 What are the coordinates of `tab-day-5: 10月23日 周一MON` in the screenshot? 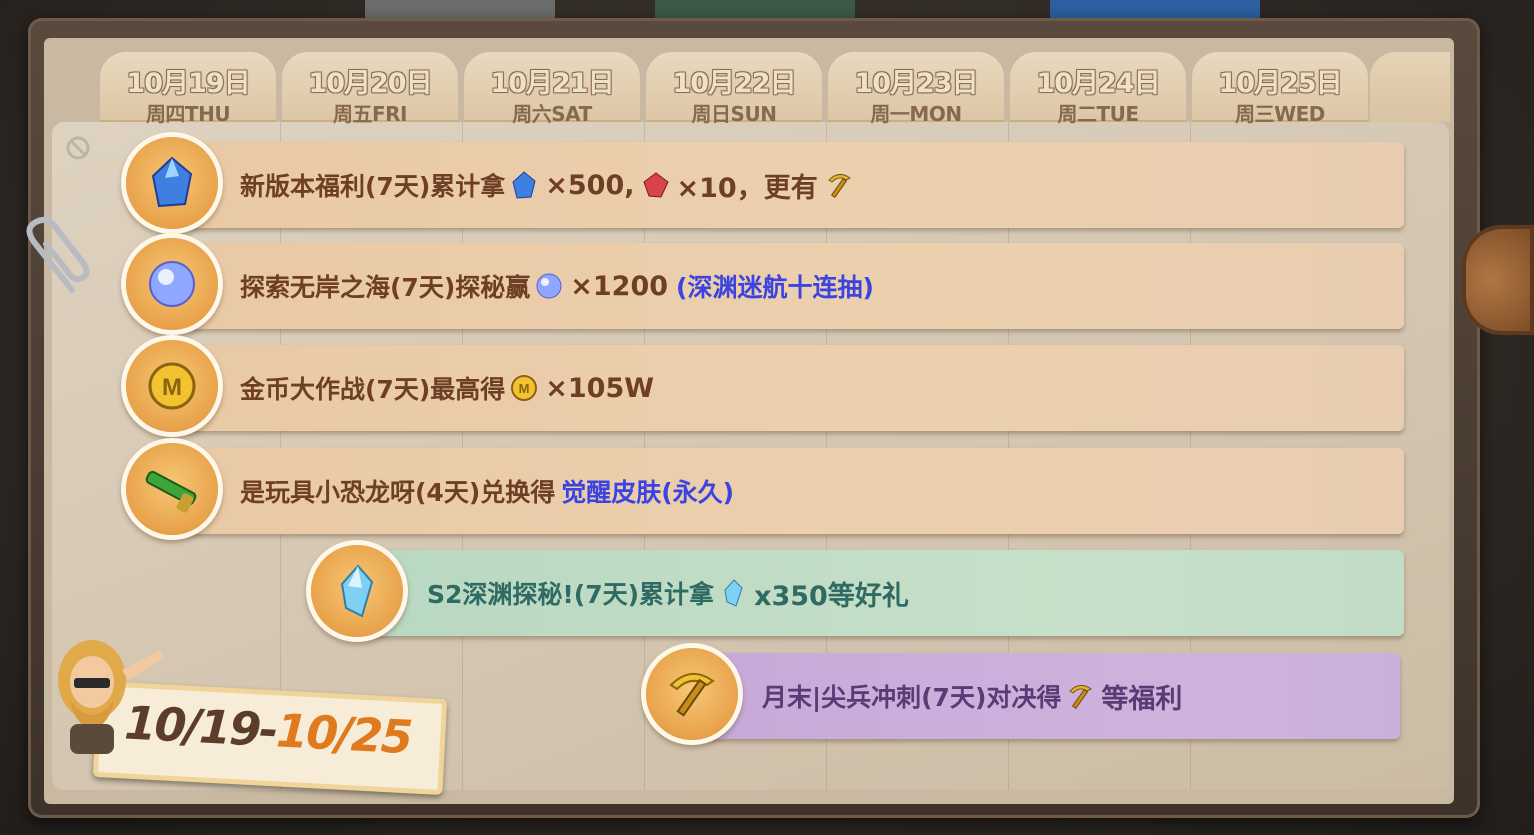 It's located at (916, 89).